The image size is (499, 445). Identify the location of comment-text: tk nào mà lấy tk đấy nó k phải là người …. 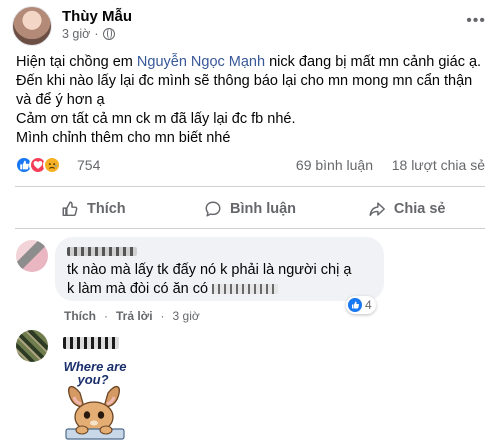
(219, 280).